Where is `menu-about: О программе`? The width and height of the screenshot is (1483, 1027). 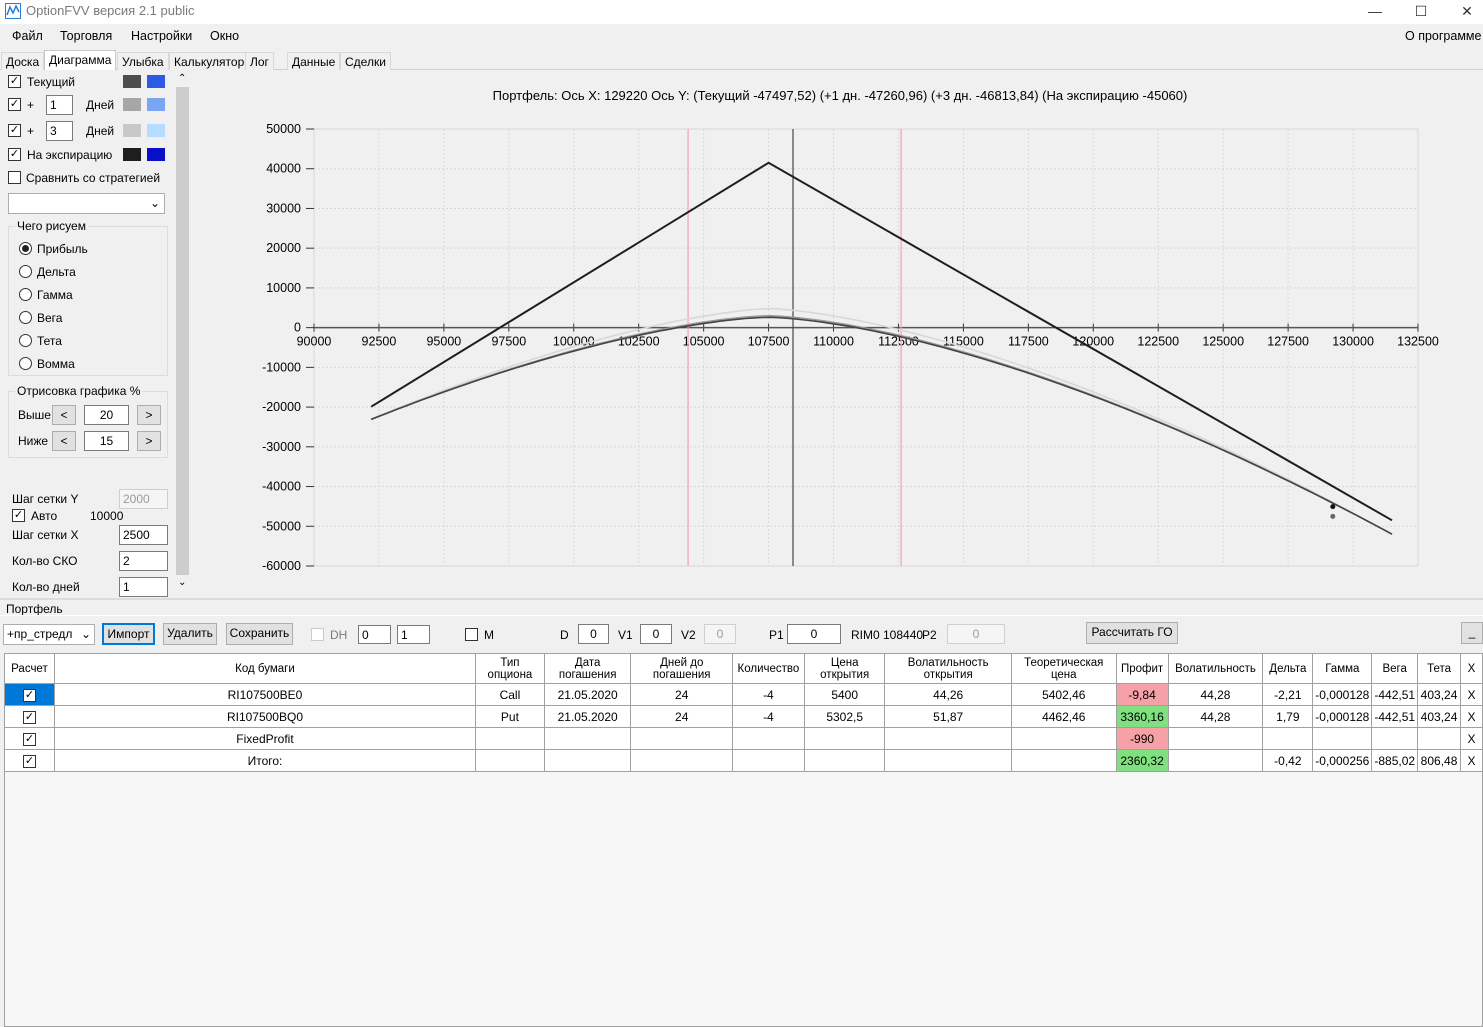
menu-about: О программе is located at coordinates (1443, 36).